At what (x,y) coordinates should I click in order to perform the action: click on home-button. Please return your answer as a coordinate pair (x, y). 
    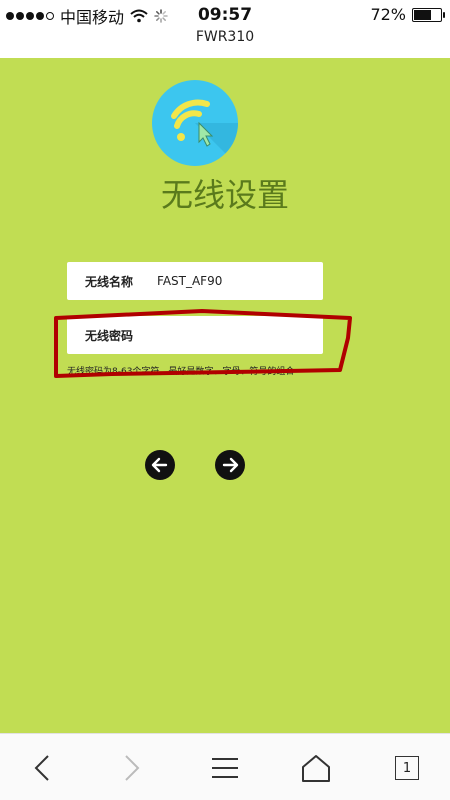
    Looking at the image, I should click on (316, 768).